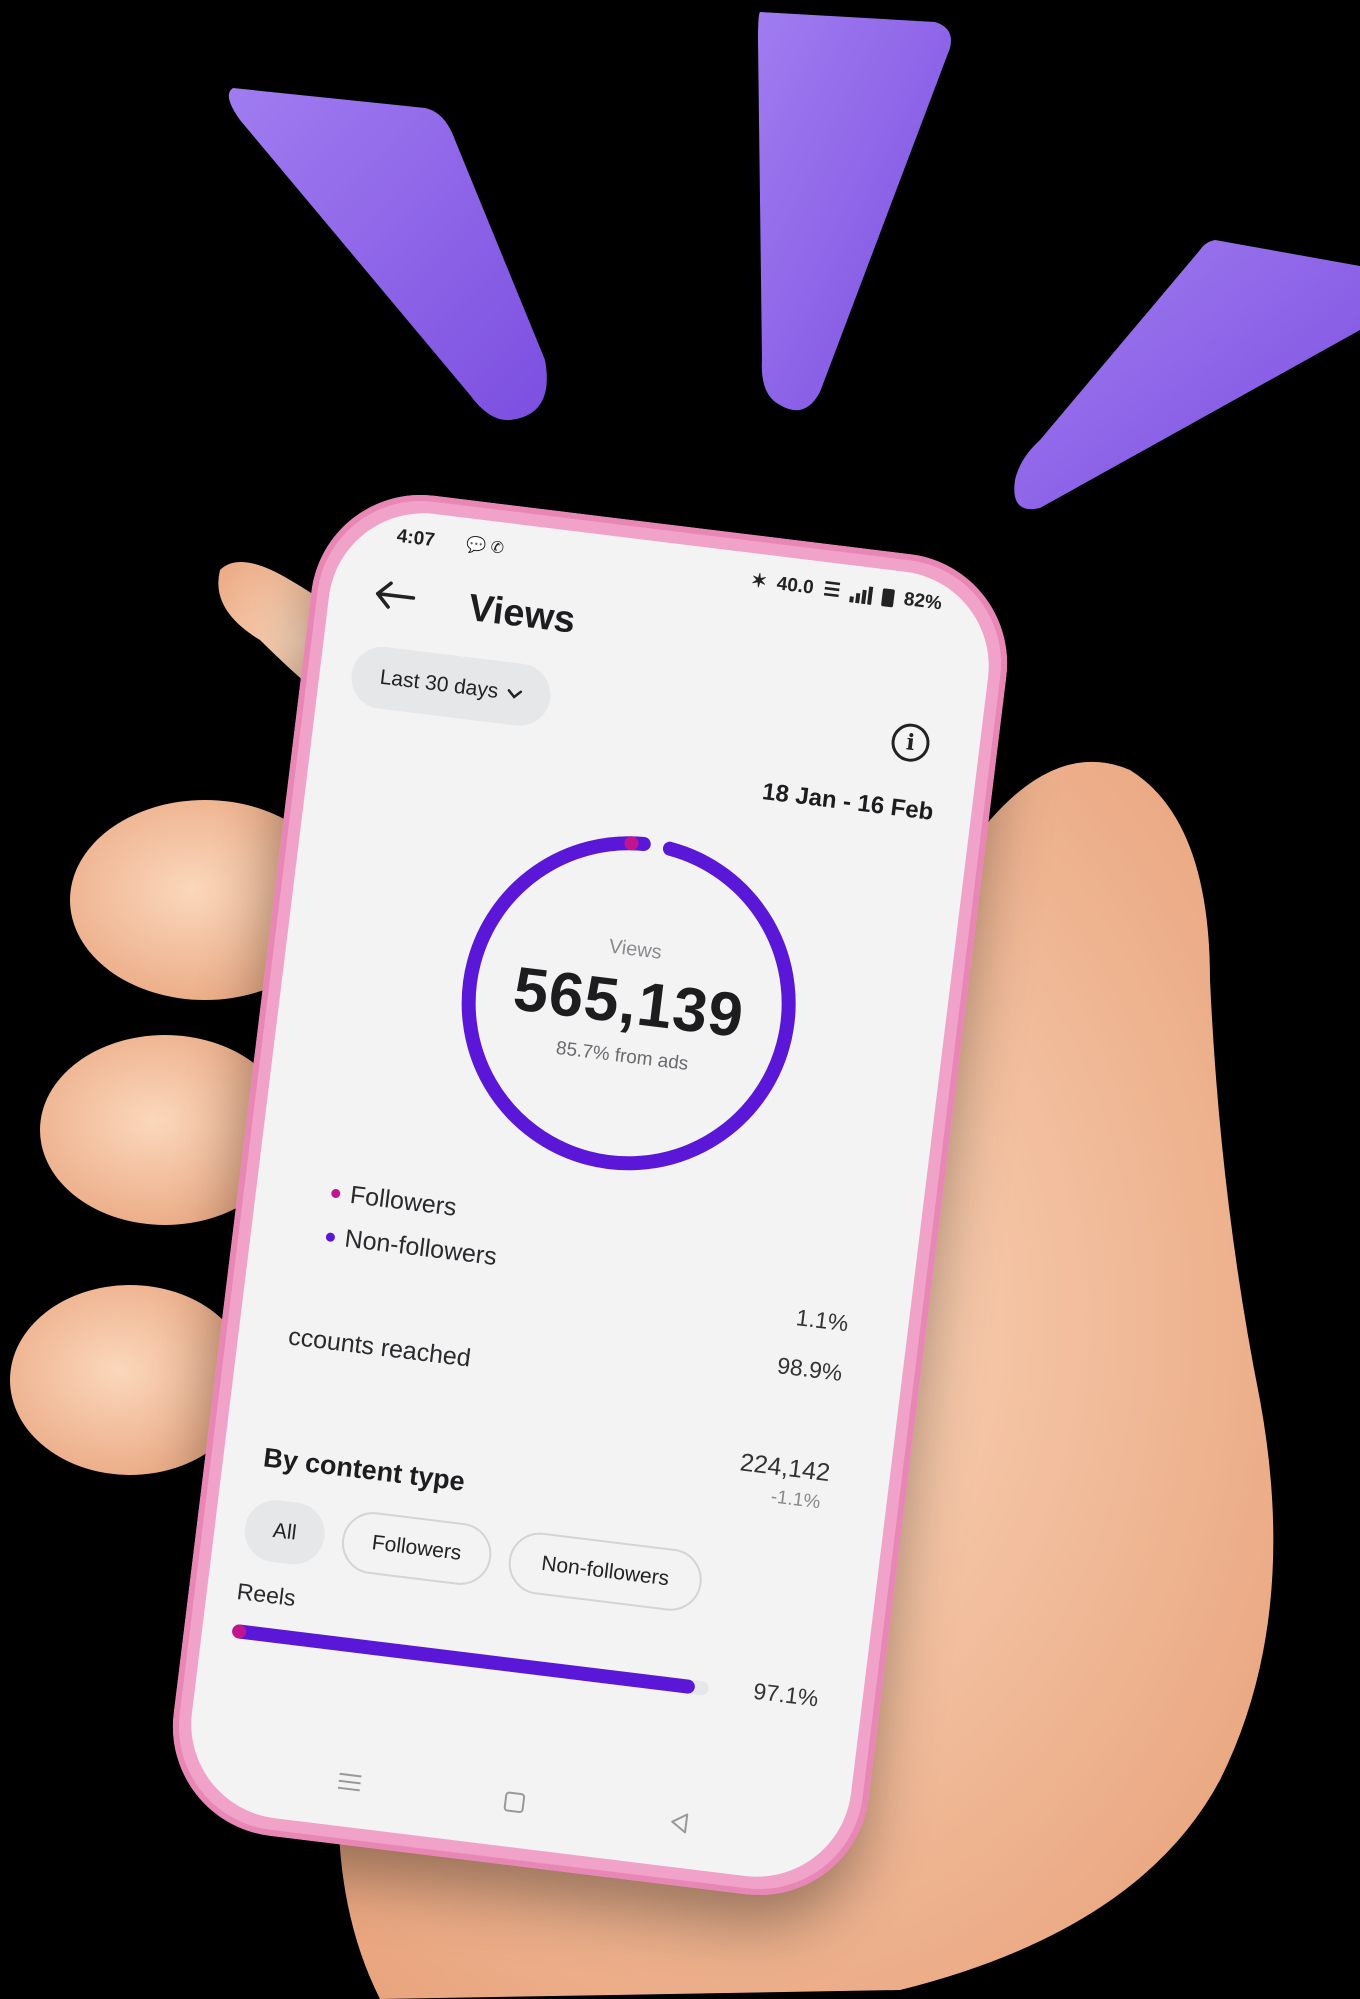 The height and width of the screenshot is (1999, 1360). Describe the element at coordinates (285, 1532) in the screenshot. I see `chip-all: All` at that location.